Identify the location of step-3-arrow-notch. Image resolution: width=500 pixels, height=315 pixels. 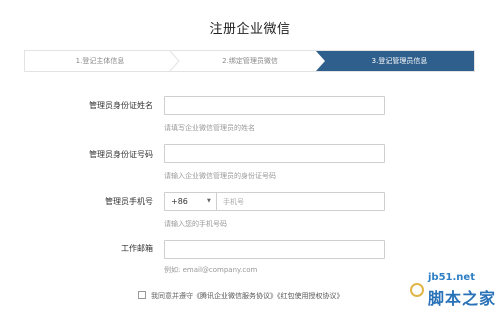
(320, 61).